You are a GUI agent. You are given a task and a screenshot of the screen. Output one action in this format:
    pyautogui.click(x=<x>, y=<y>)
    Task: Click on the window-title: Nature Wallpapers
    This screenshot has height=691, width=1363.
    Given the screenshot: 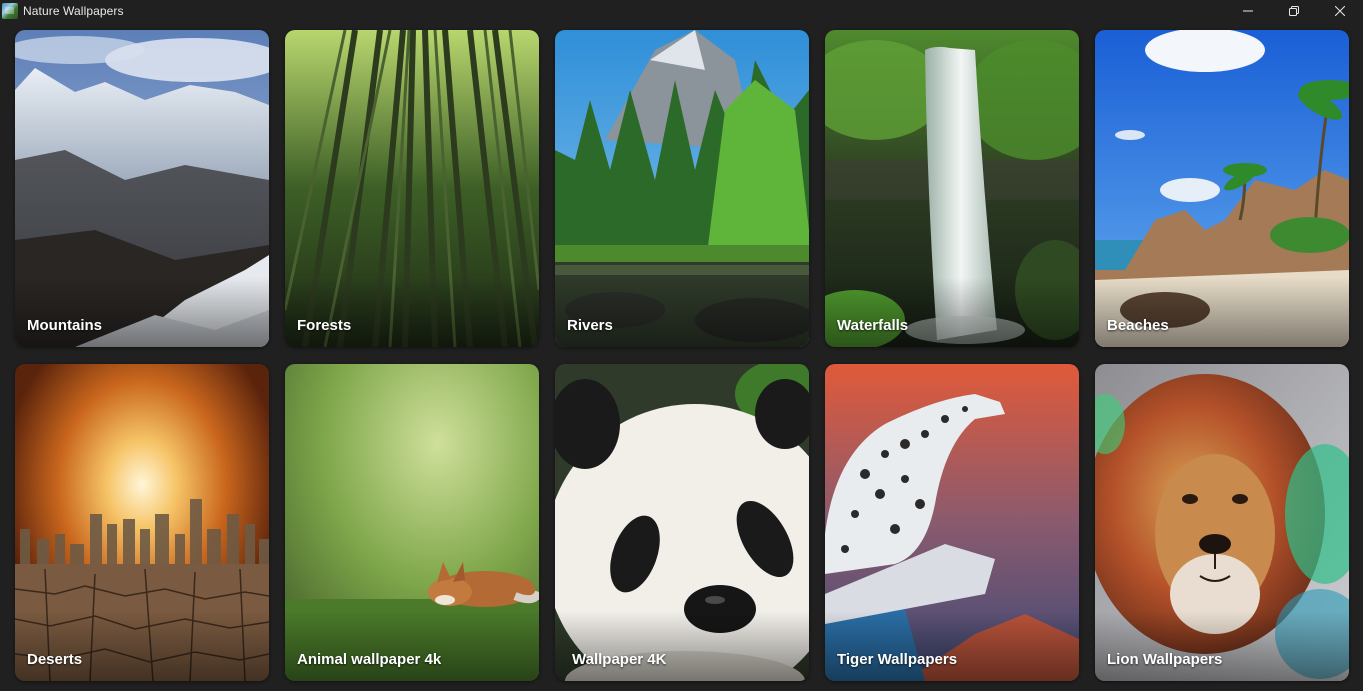 What is the action you would take?
    pyautogui.click(x=73, y=11)
    